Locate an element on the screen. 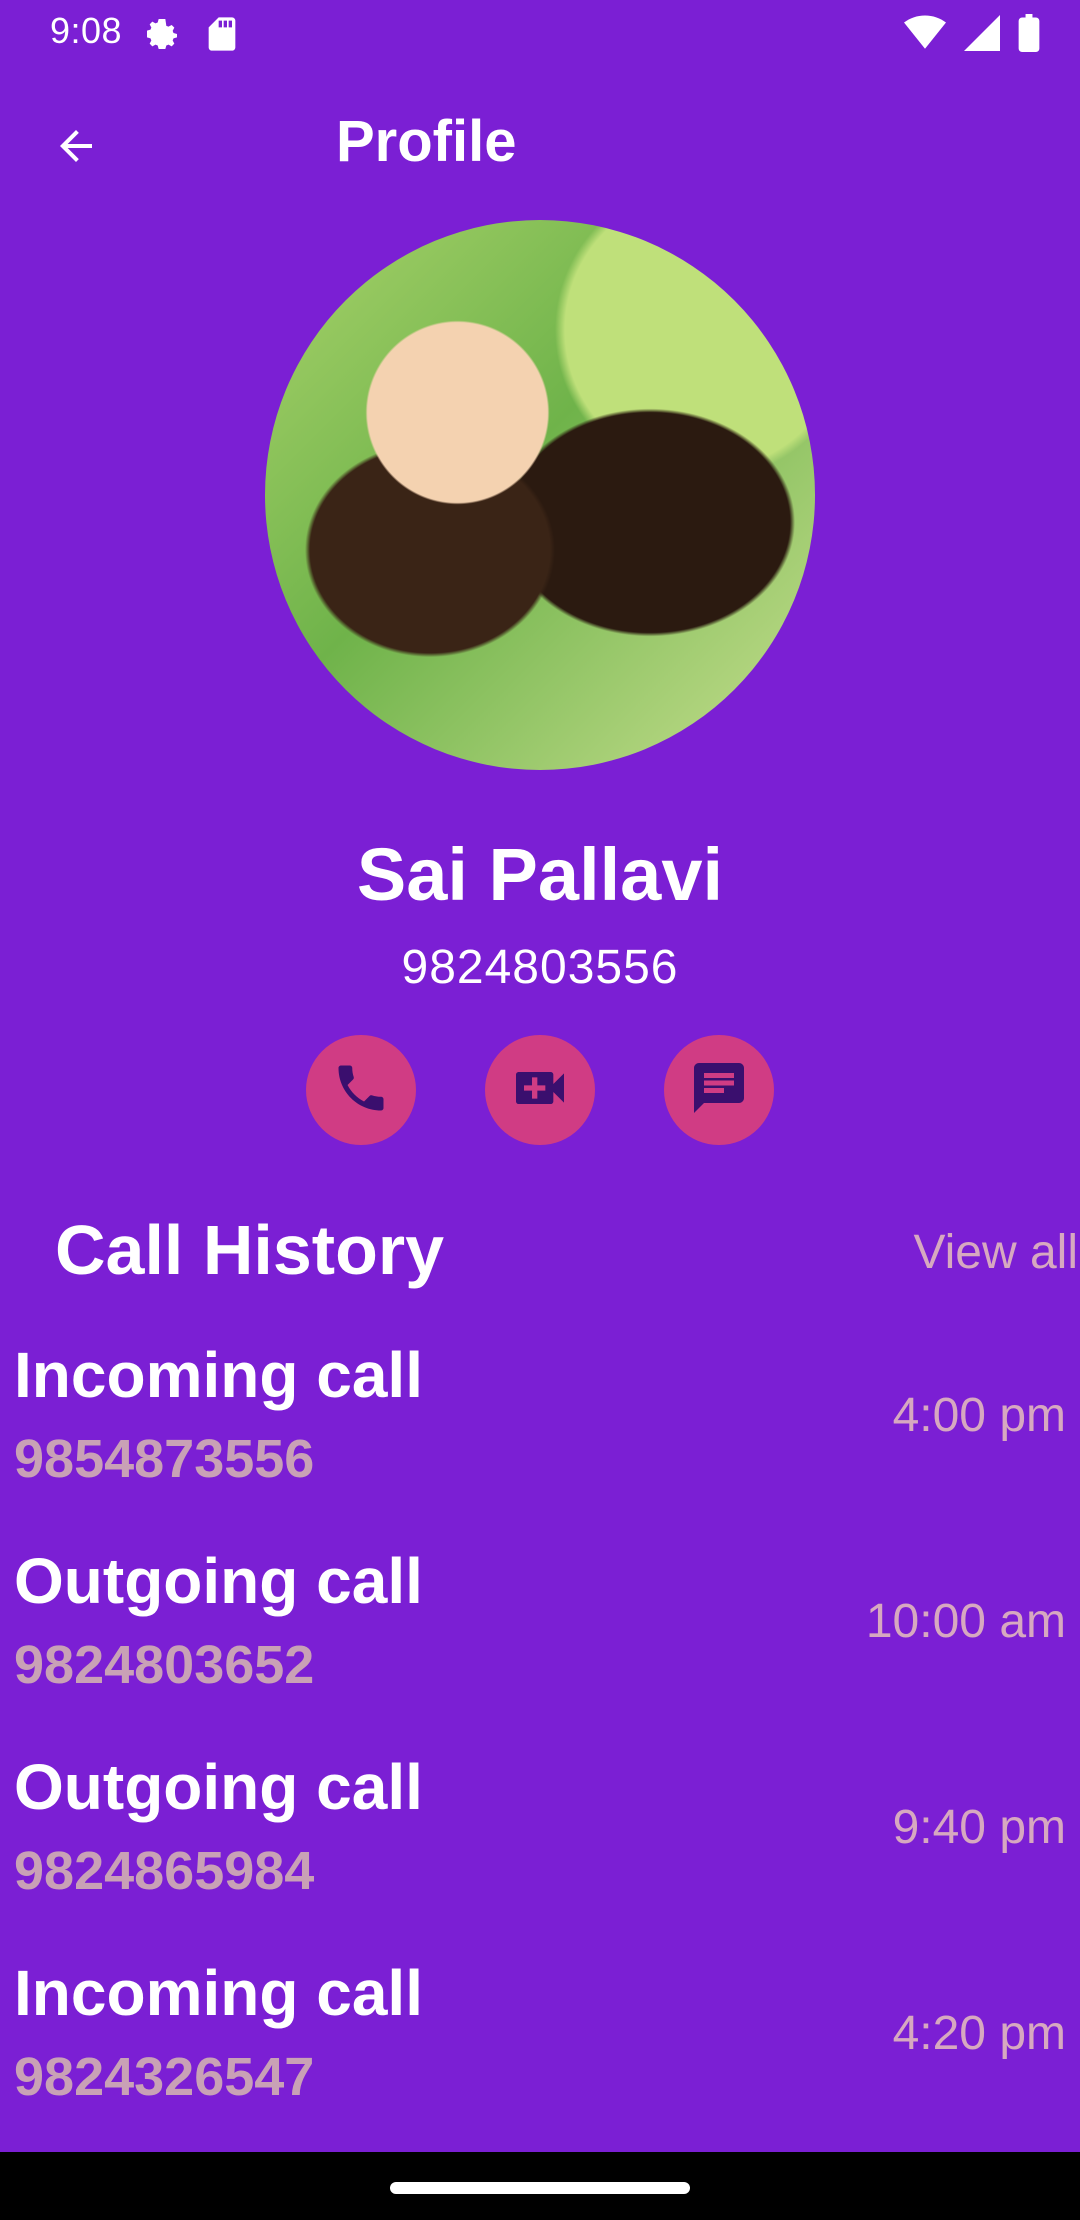 The width and height of the screenshot is (1080, 2220). app-bar: Profile is located at coordinates (540, 145).